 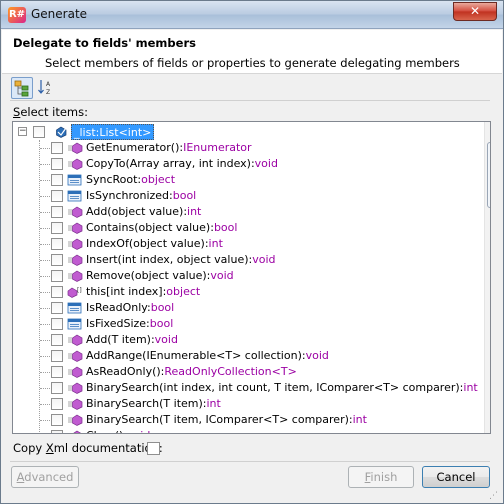 I want to click on member-signature: Clear():void, so click(x=118, y=430).